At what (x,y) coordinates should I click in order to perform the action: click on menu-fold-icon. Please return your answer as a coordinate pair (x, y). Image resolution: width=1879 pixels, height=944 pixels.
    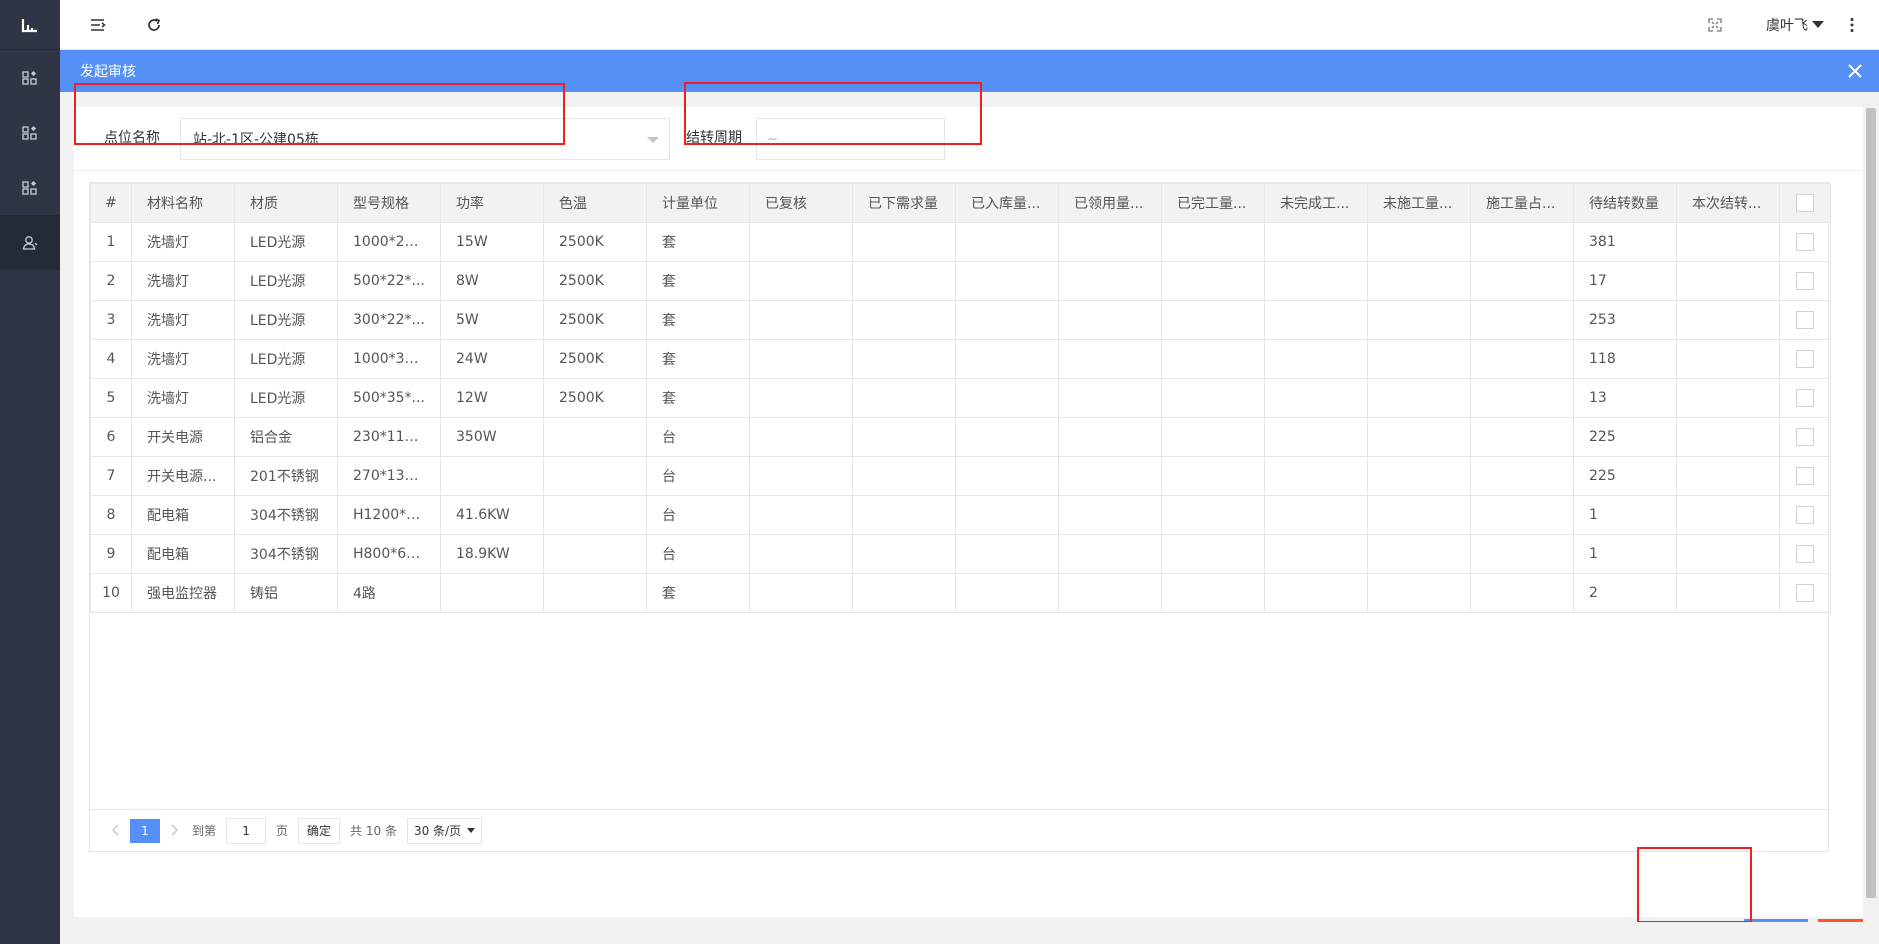
    Looking at the image, I should click on (98, 25).